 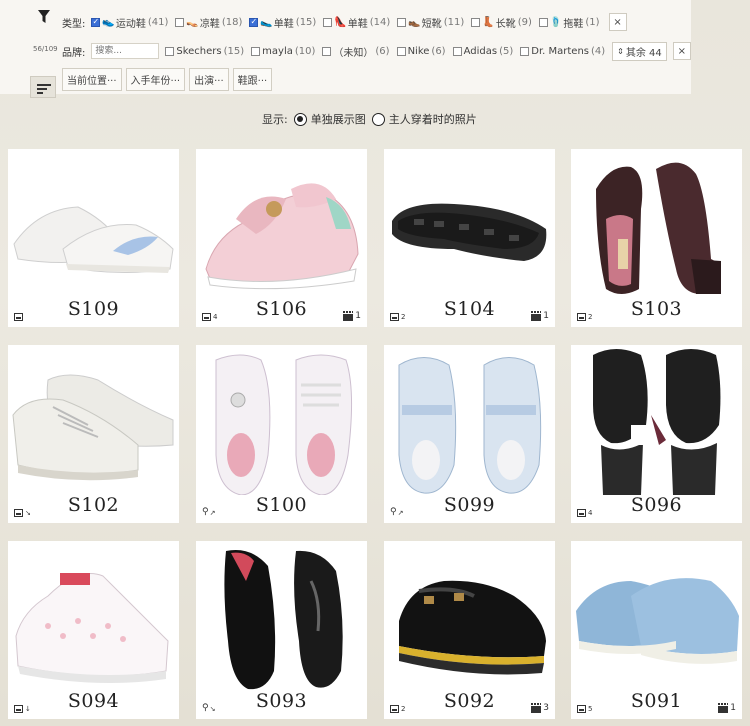 I want to click on heel-icon: 👠, so click(x=340, y=22).